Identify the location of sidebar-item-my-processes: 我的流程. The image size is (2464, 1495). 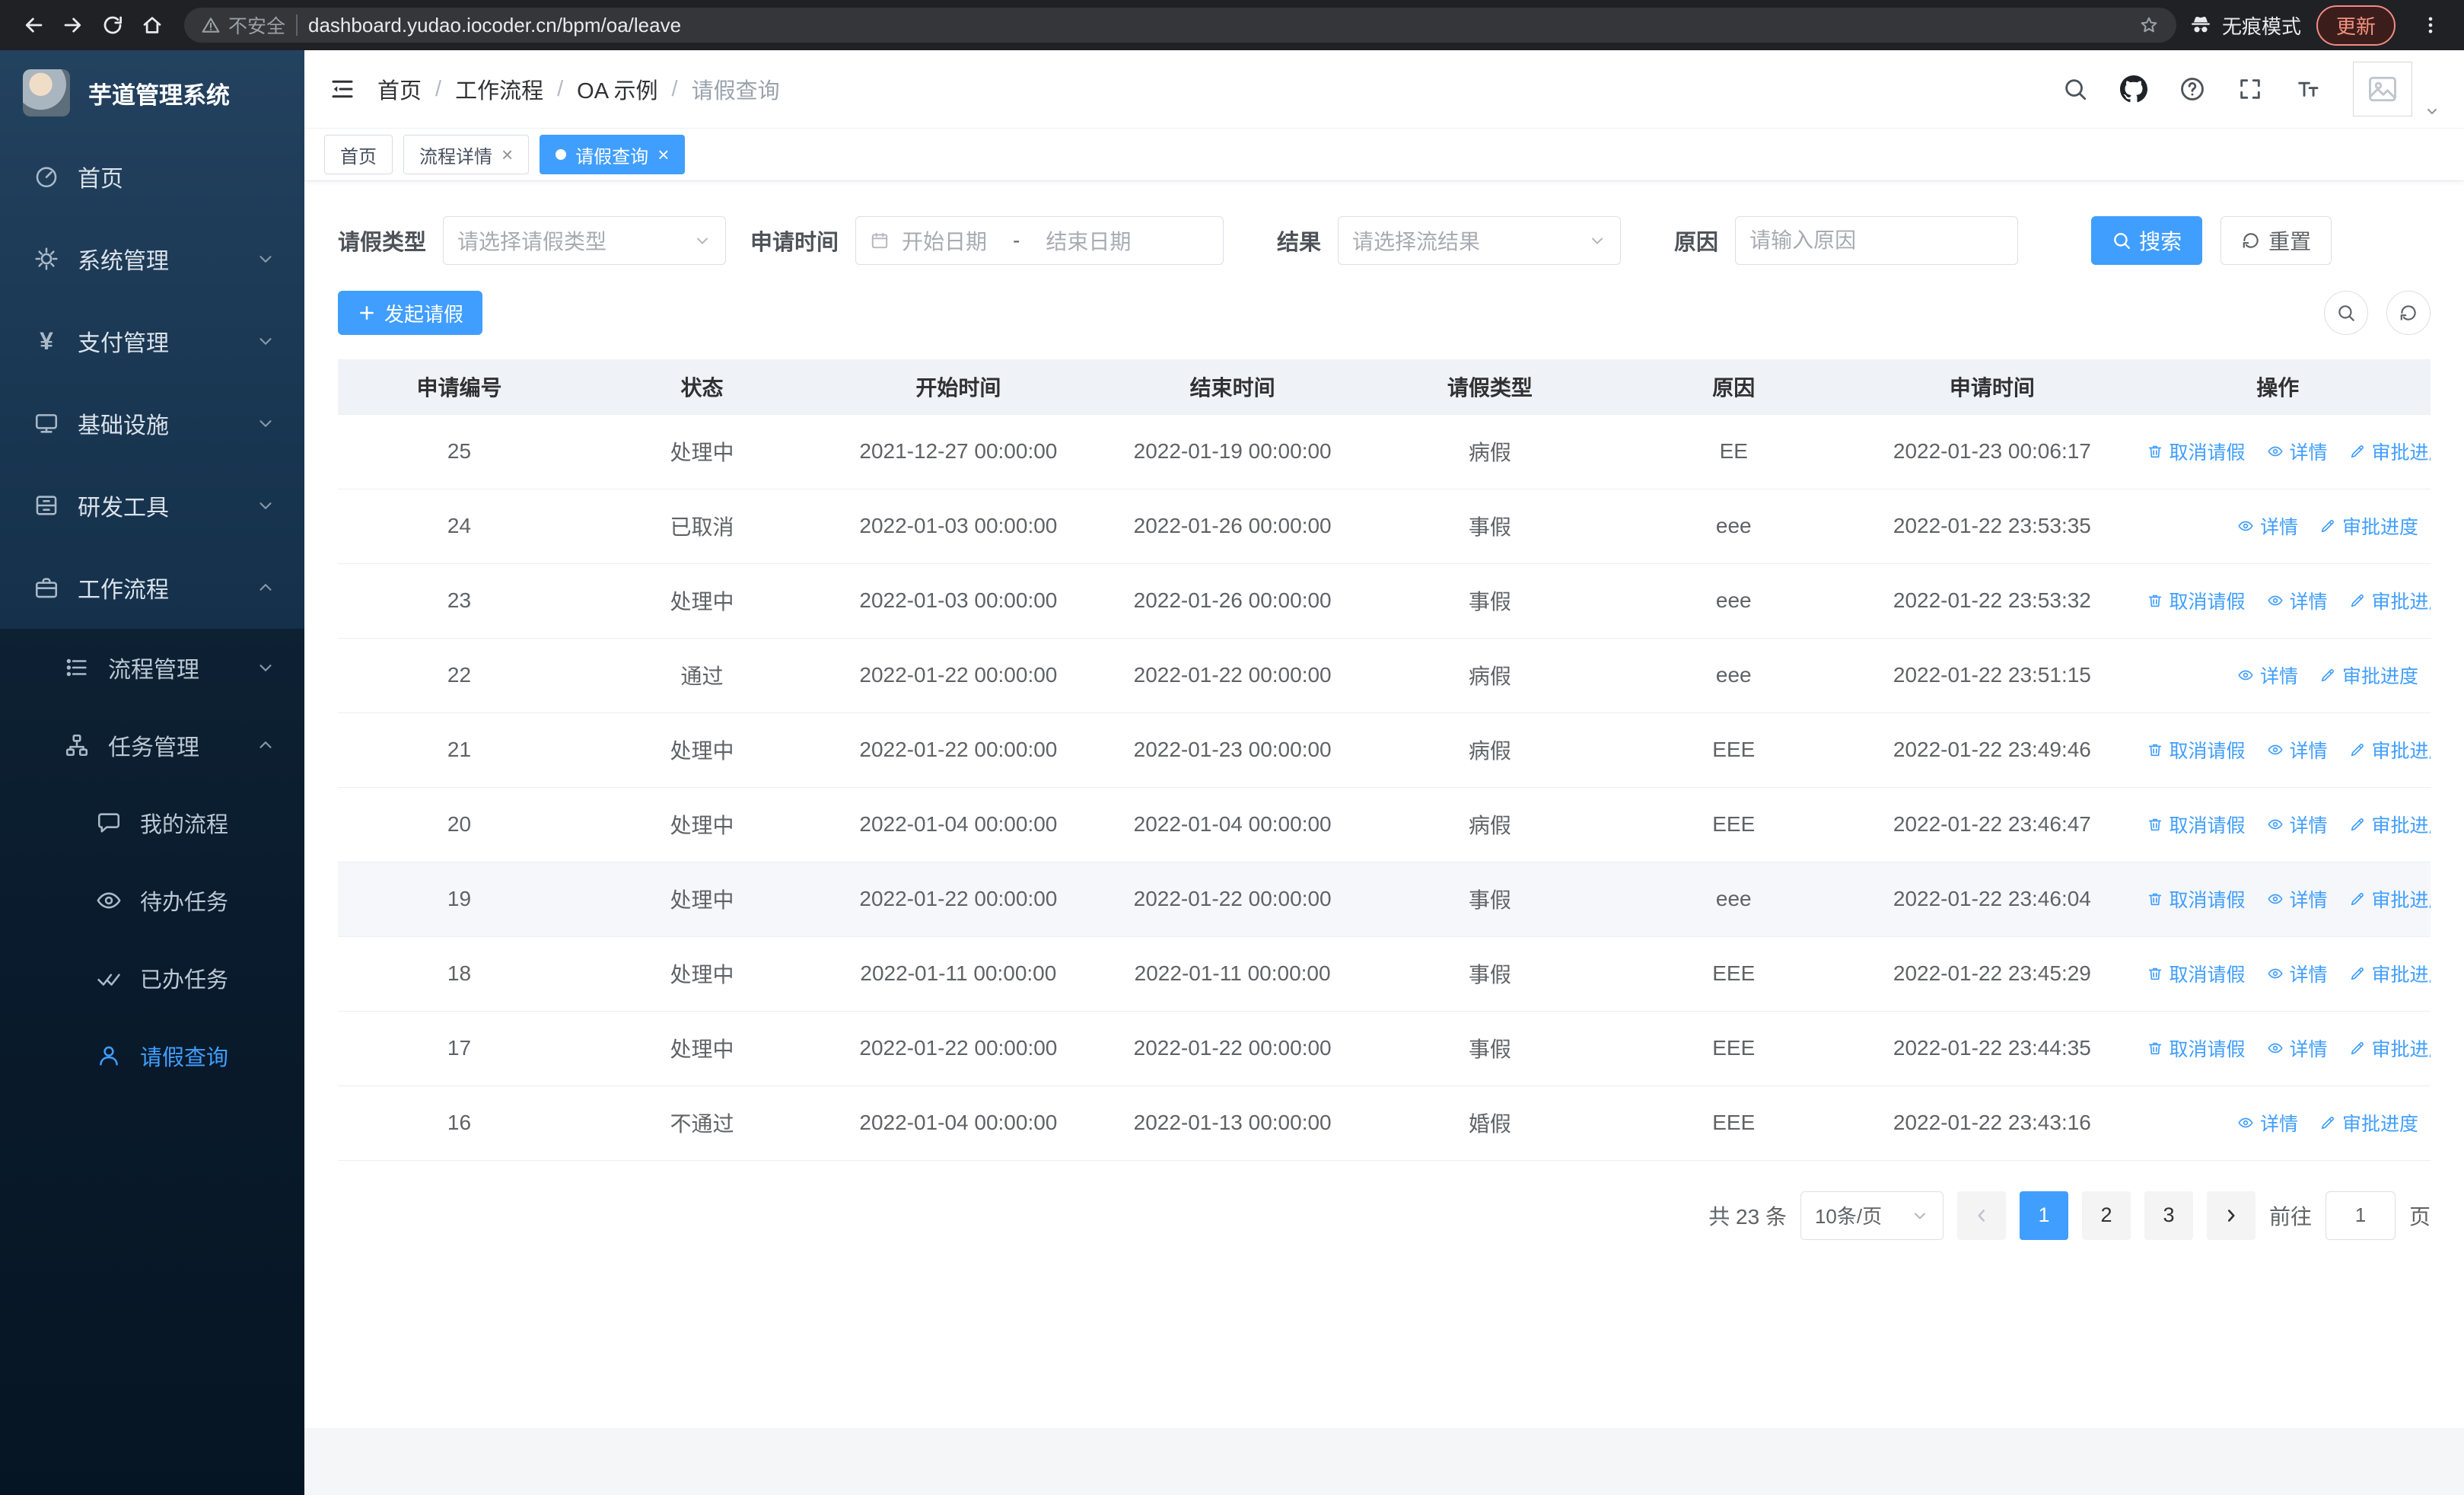
(152, 823).